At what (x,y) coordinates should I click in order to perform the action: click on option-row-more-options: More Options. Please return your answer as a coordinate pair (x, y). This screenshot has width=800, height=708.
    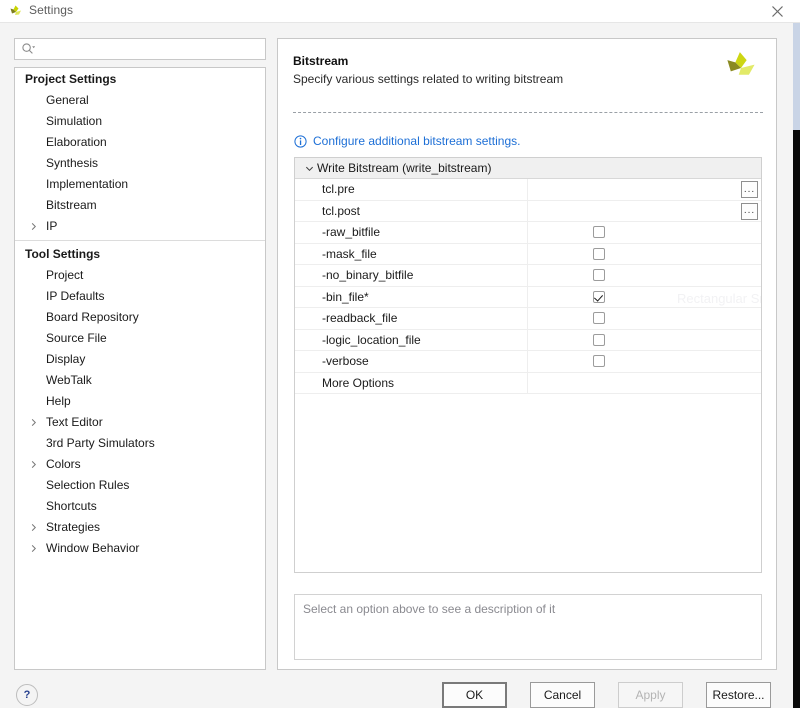
    Looking at the image, I should click on (528, 383).